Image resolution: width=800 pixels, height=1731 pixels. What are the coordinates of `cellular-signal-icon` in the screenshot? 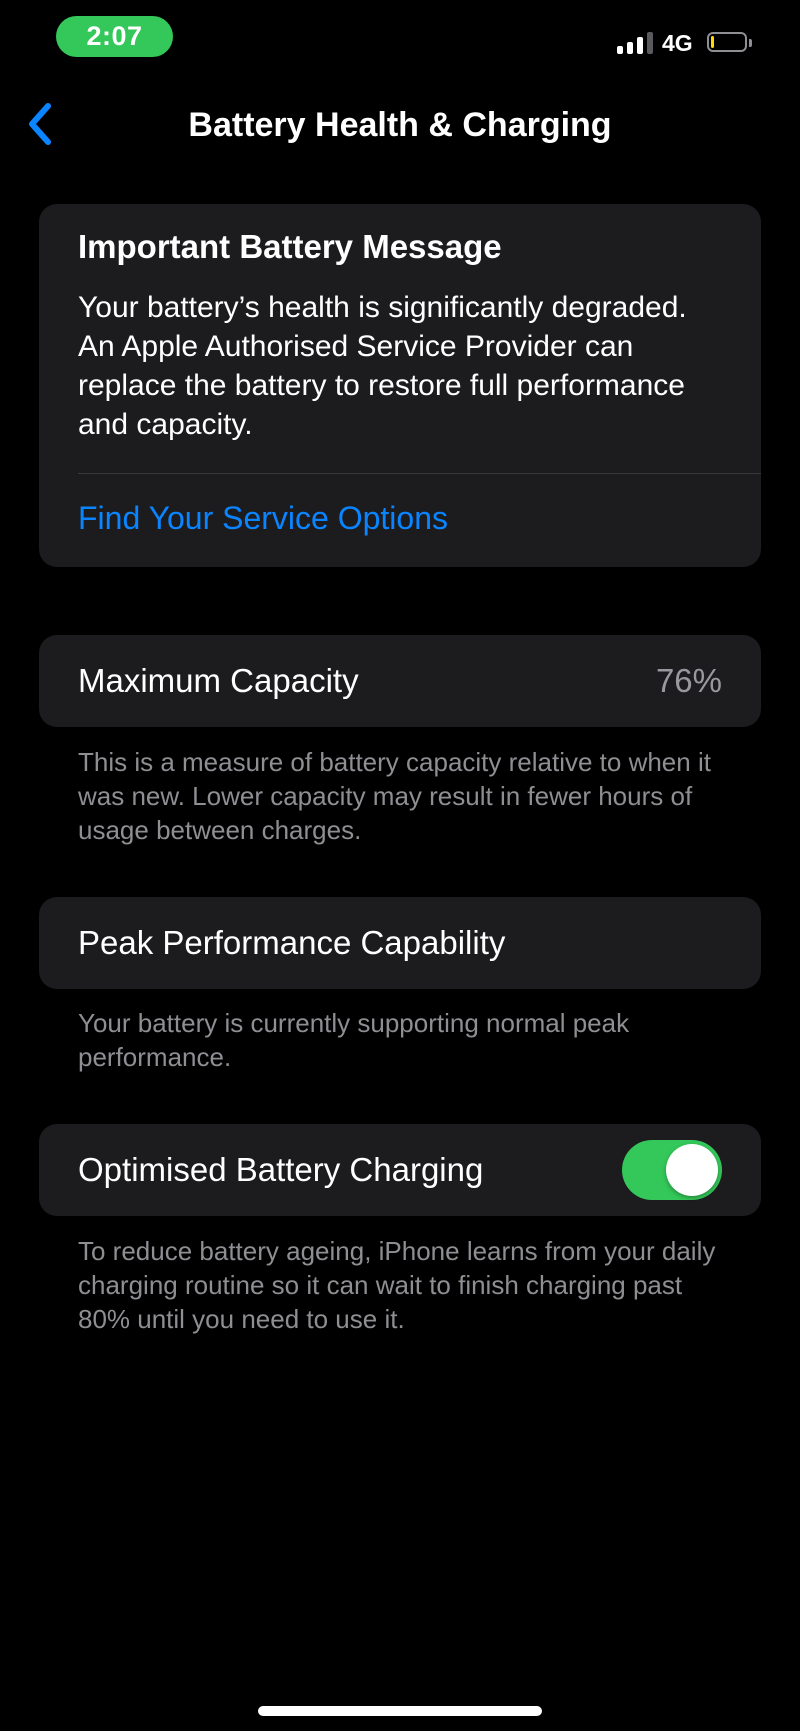 It's located at (635, 43).